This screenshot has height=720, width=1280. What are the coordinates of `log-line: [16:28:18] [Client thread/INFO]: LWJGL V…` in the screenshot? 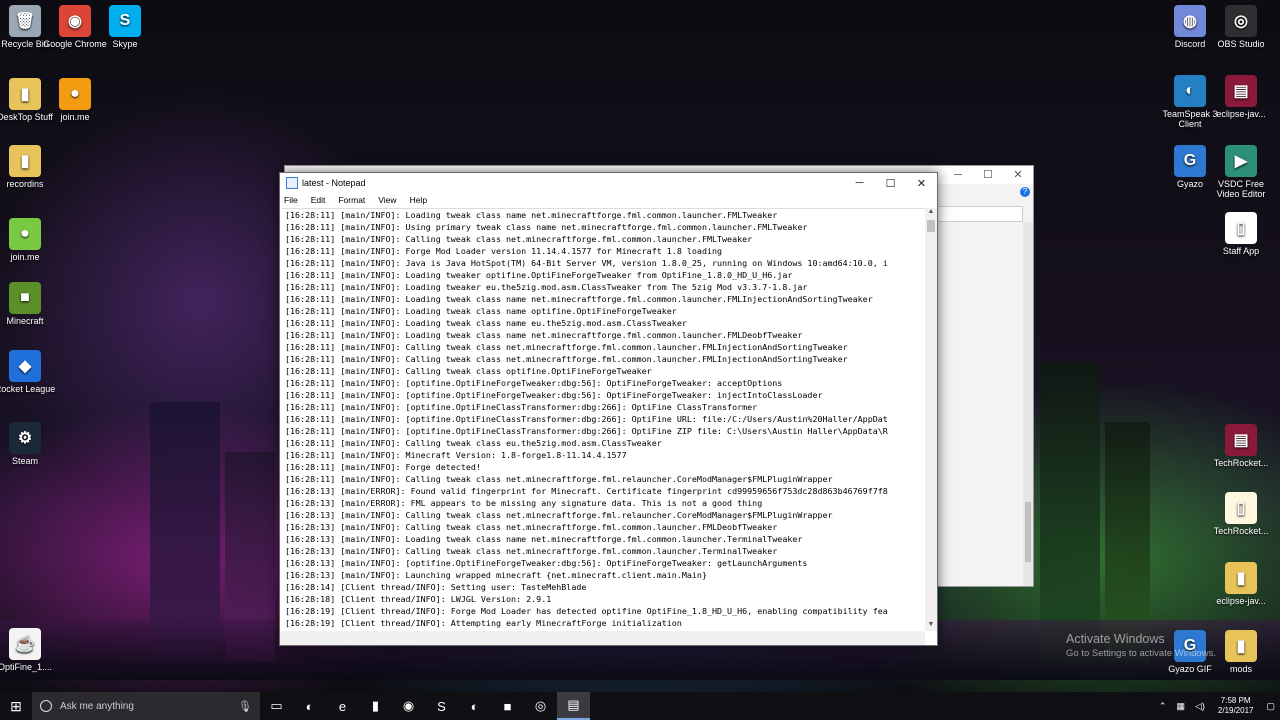 It's located at (418, 599).